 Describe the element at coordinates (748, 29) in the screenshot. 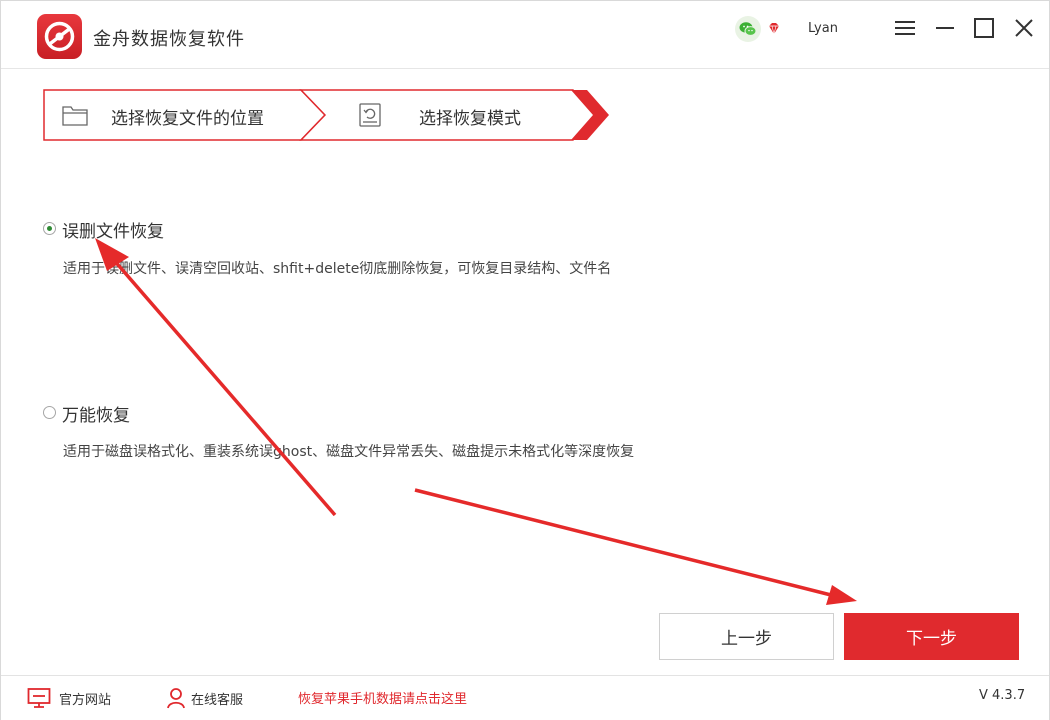

I see `wechat-icon` at that location.